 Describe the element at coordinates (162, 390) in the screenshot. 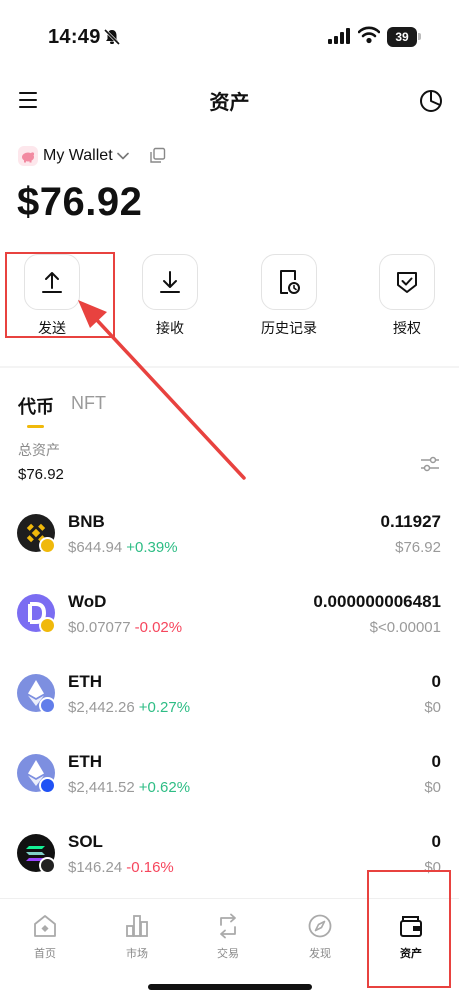

I see `annotation-arrow-icon` at that location.